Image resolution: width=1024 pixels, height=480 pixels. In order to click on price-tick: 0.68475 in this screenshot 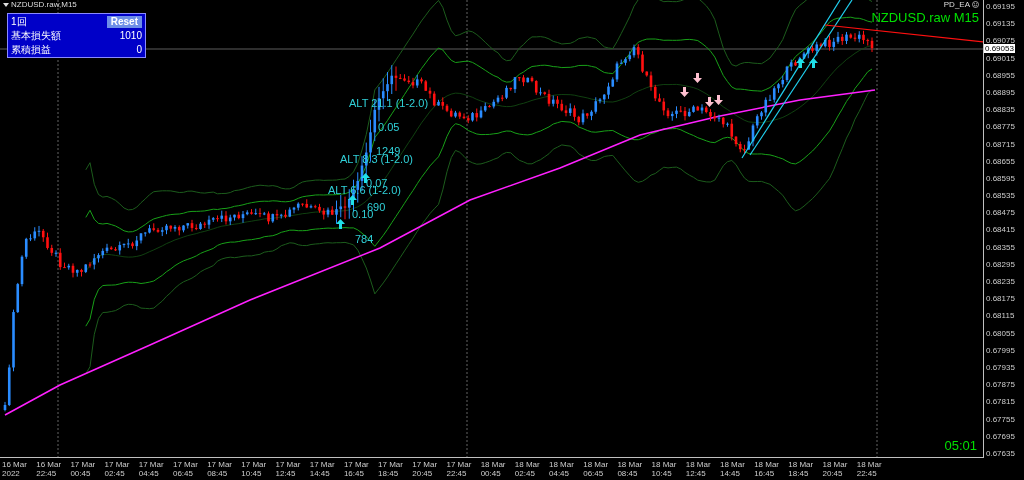, I will do `click(1001, 213)`.